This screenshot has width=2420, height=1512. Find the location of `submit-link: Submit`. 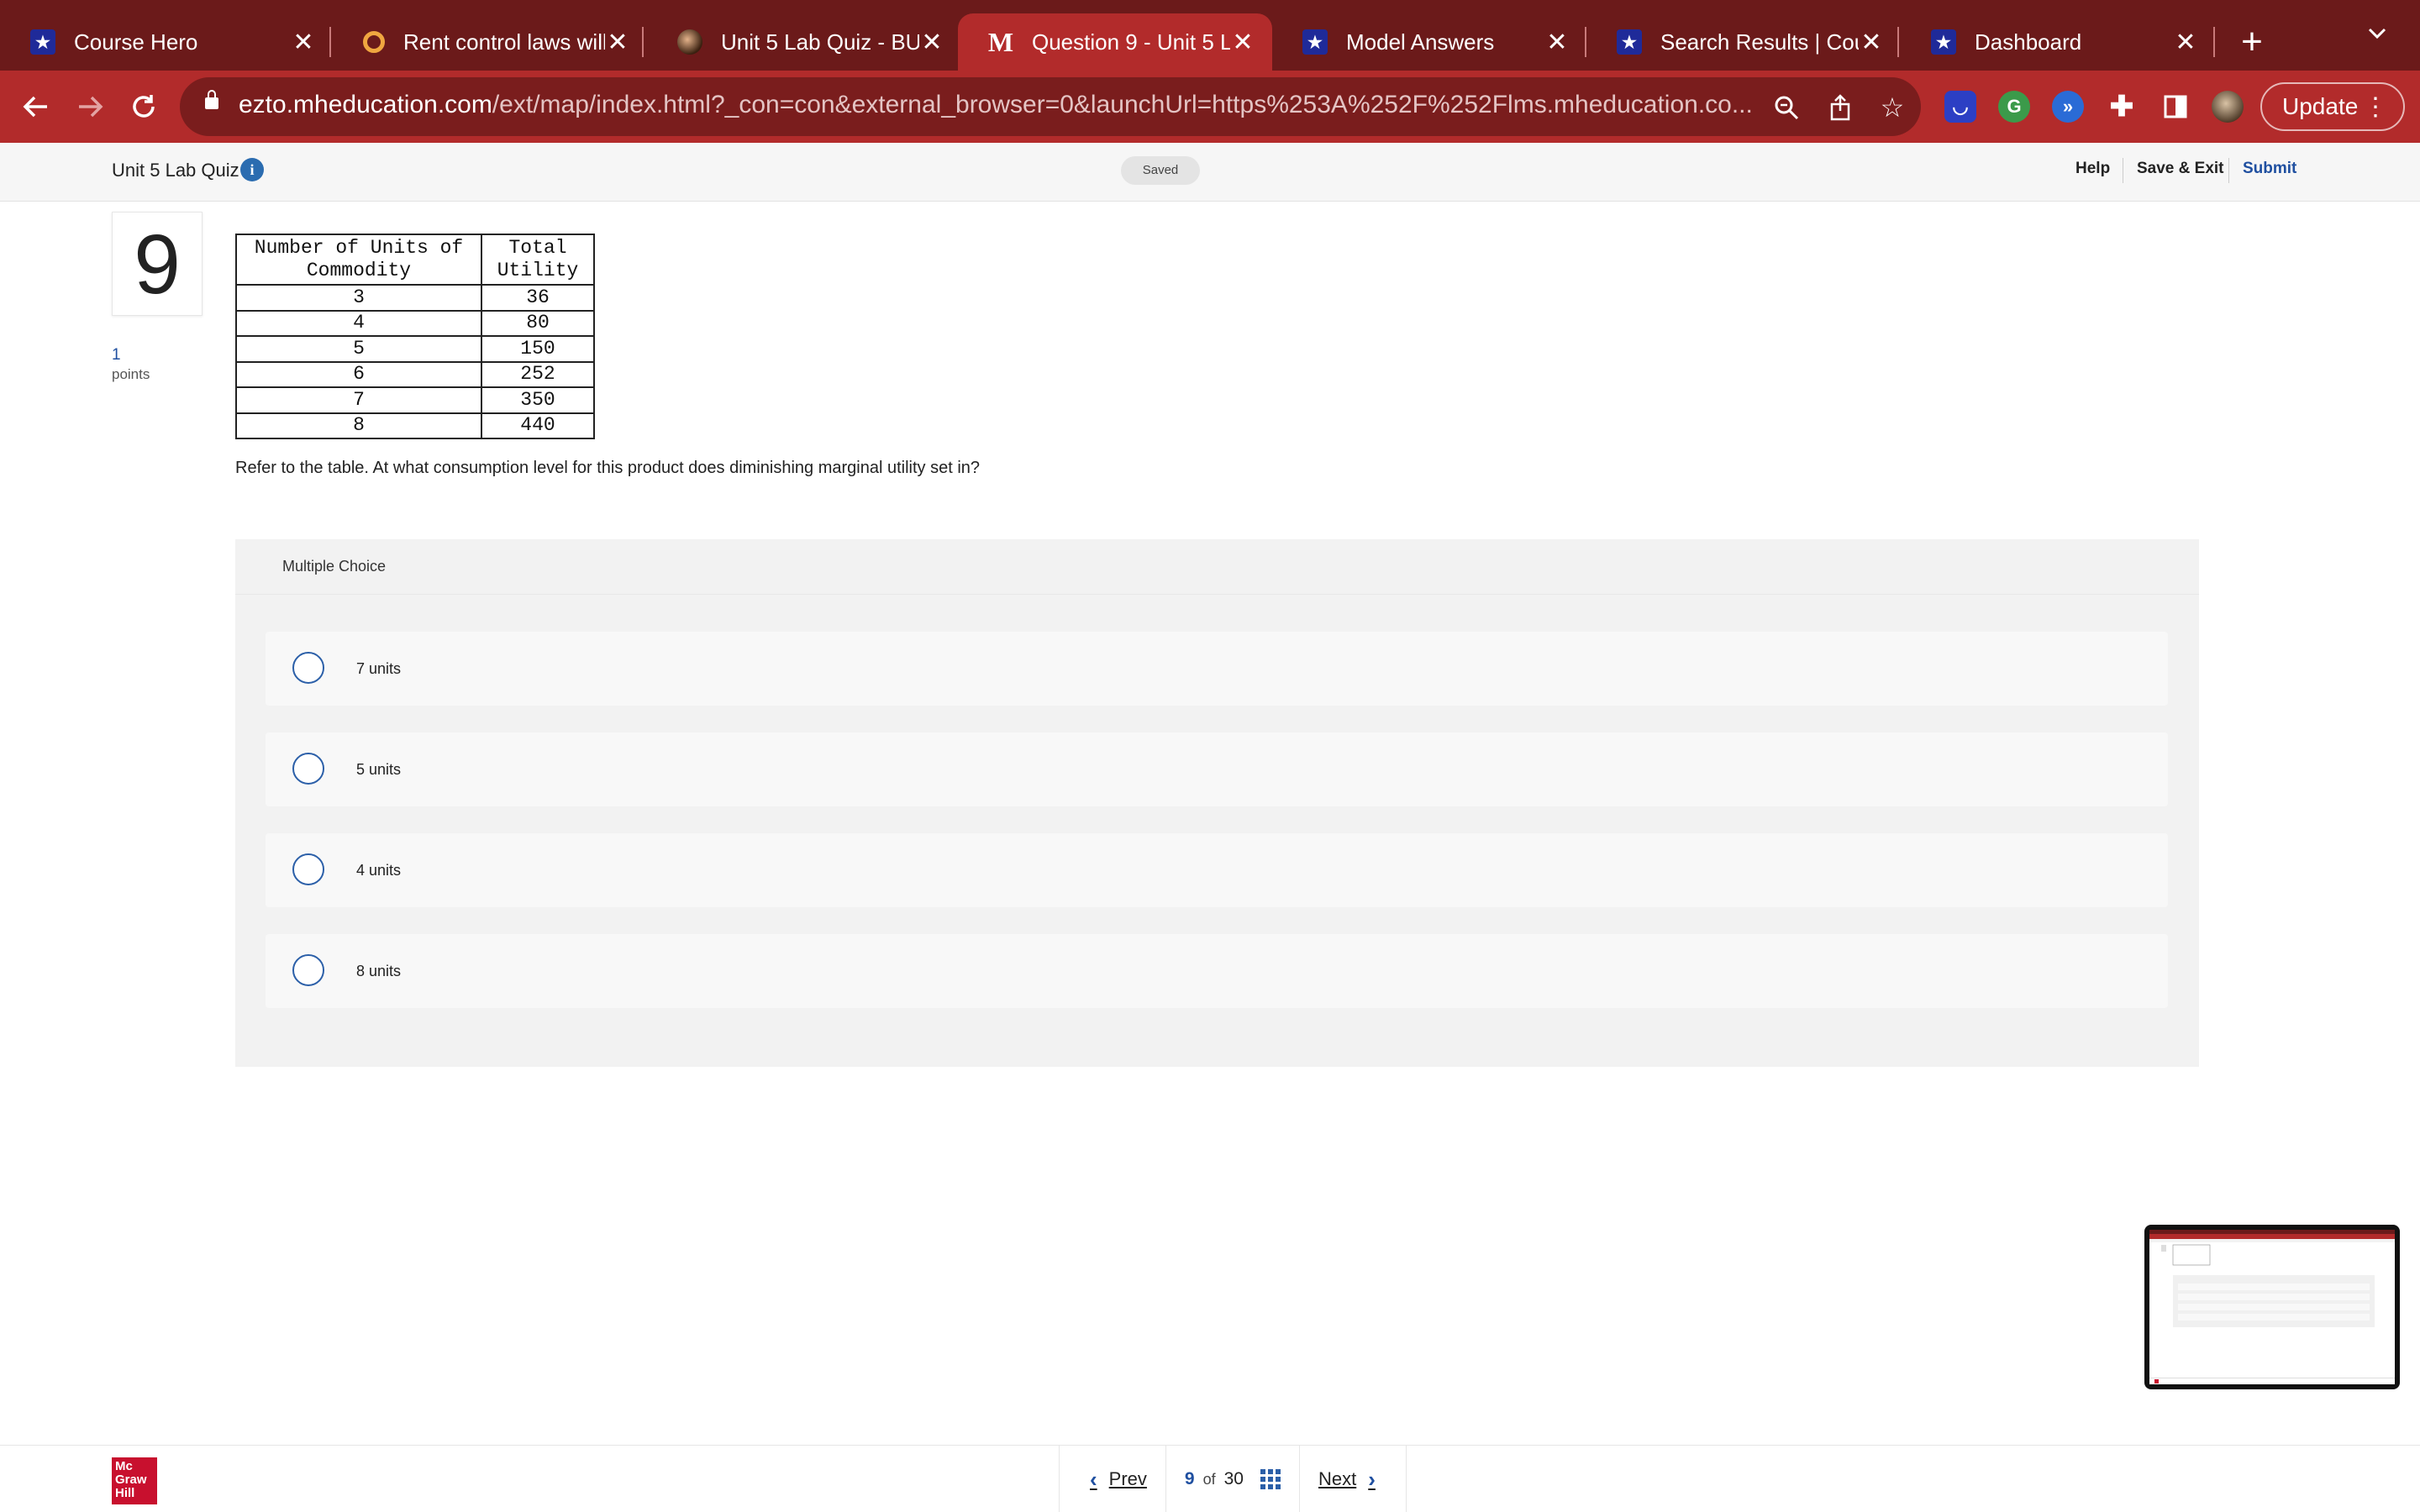

submit-link: Submit is located at coordinates (2269, 169).